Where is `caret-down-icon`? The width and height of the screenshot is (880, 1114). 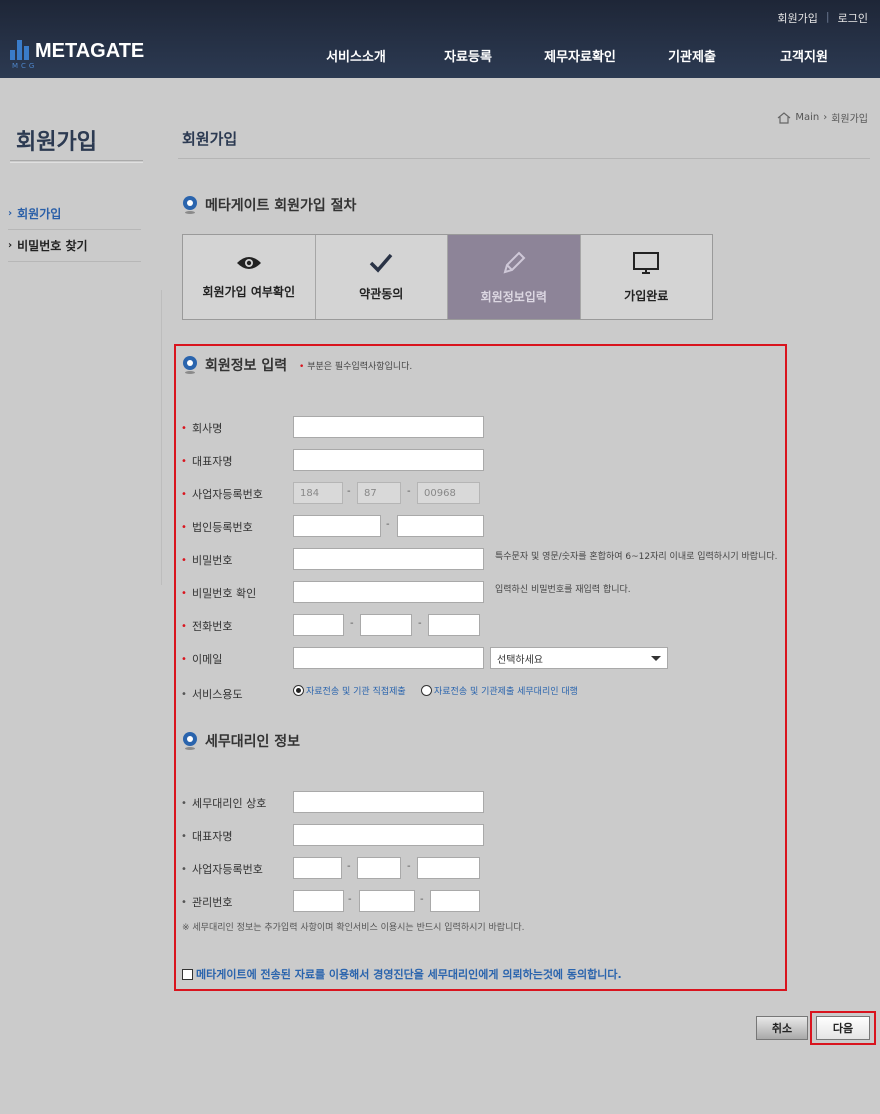
caret-down-icon is located at coordinates (656, 658).